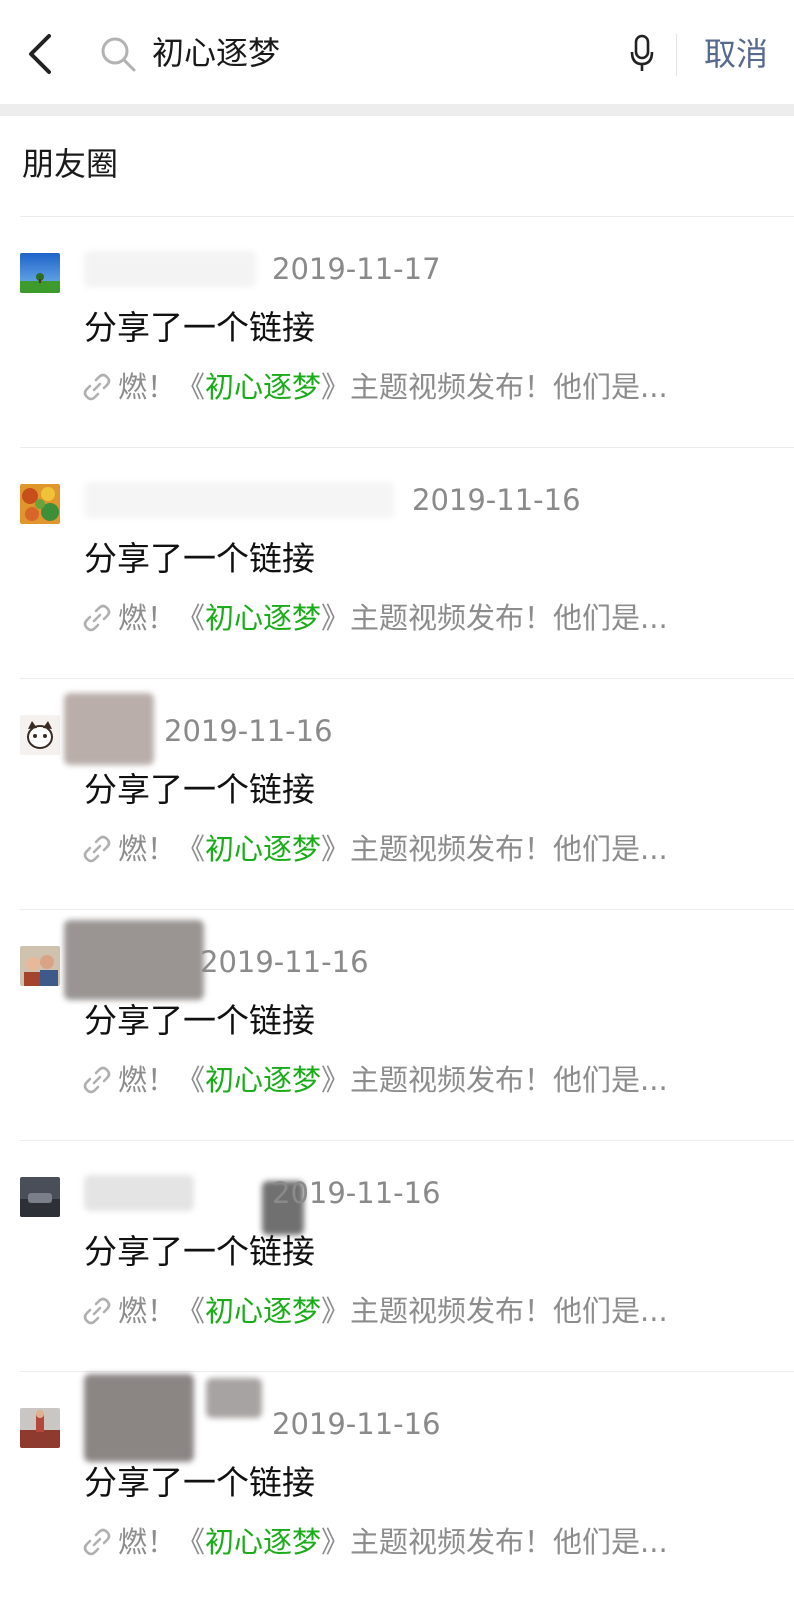  What do you see at coordinates (216, 53) in the screenshot?
I see `search-input: 初心逐梦` at bounding box center [216, 53].